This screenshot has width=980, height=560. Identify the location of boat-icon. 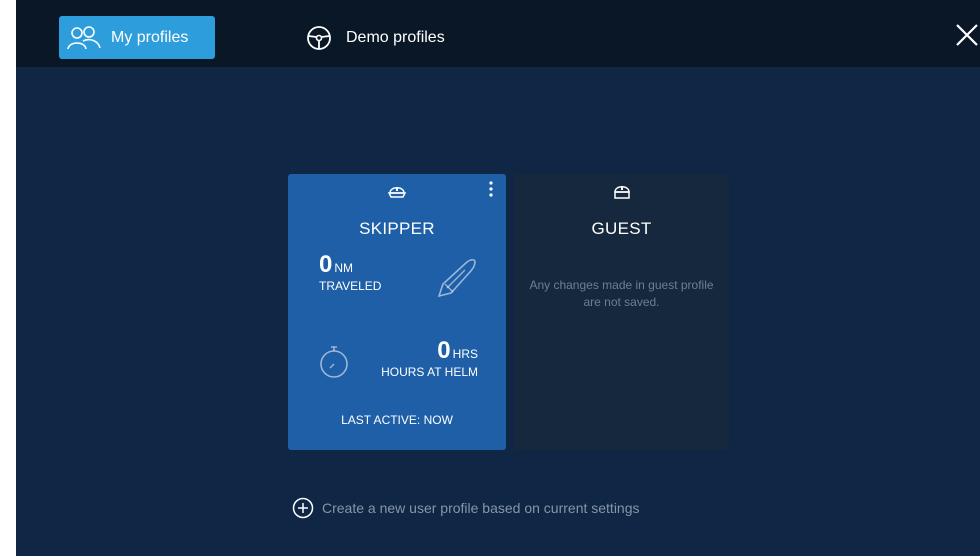
(456, 278).